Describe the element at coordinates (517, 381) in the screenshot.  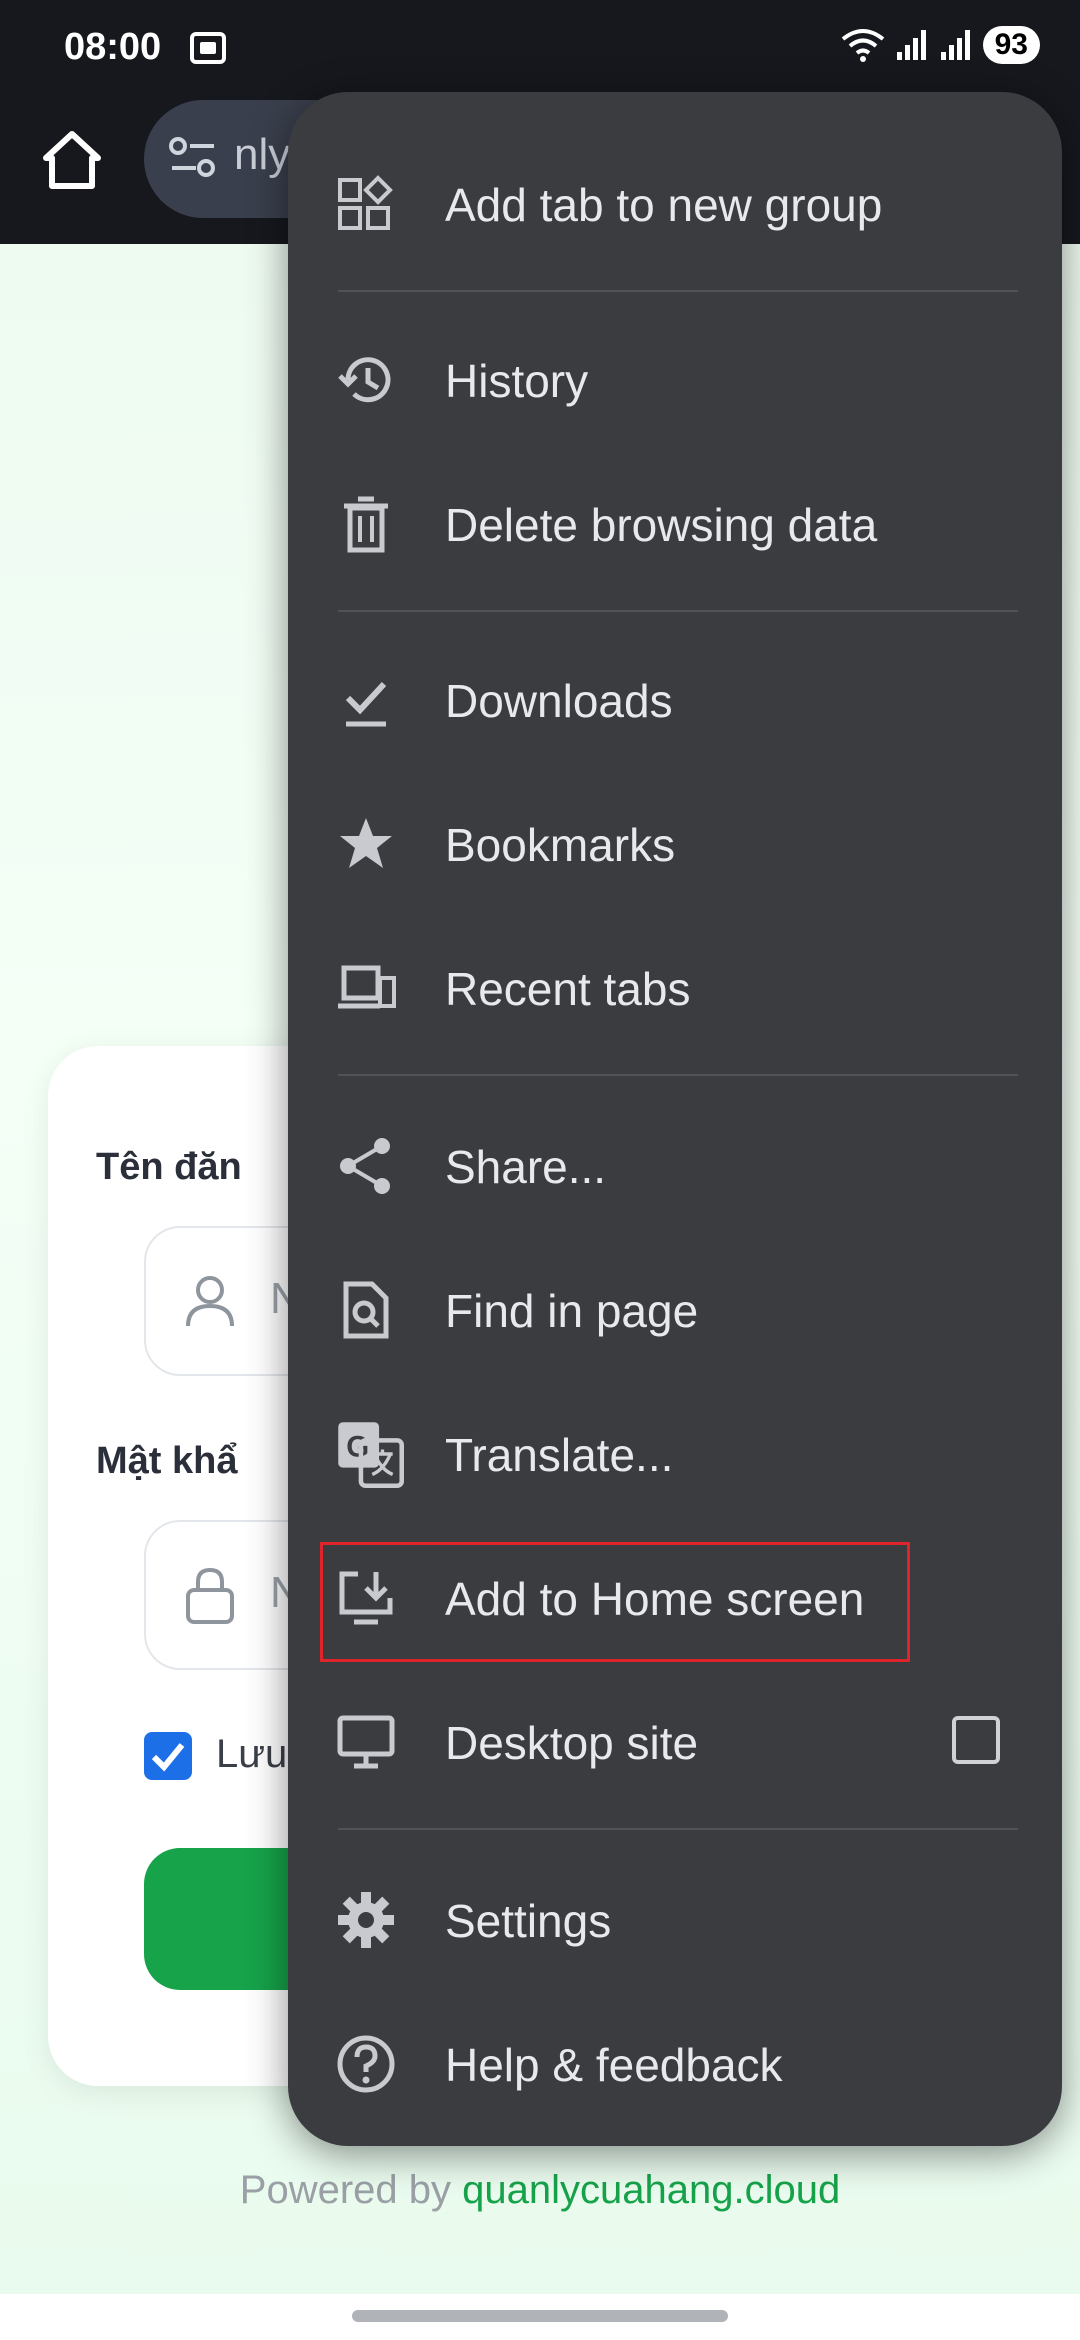
I see `menu-item-label: History` at that location.